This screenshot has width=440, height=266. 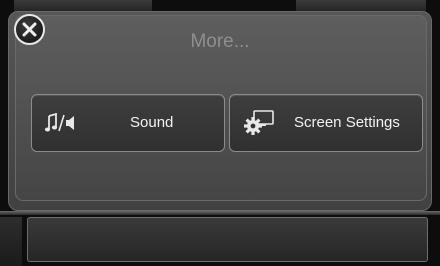 I want to click on bottom-left-area, so click(x=11, y=241).